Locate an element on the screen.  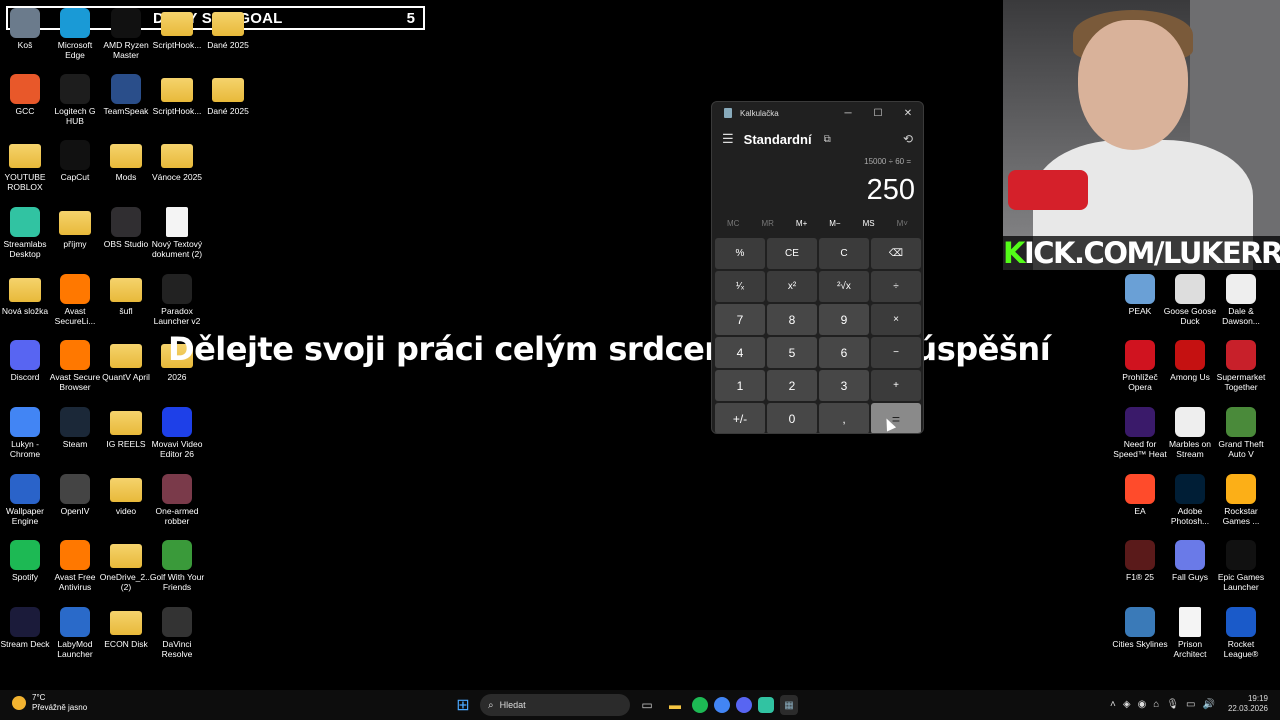
desktop-shortcut: YOUTUBE ROBLOX is located at coordinates (26, 166).